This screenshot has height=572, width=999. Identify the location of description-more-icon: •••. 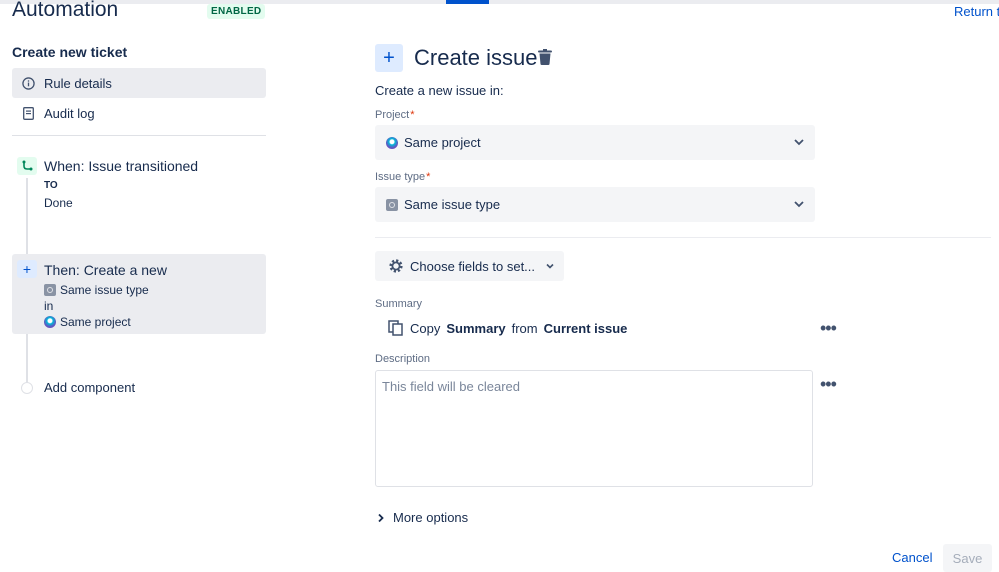
(828, 384).